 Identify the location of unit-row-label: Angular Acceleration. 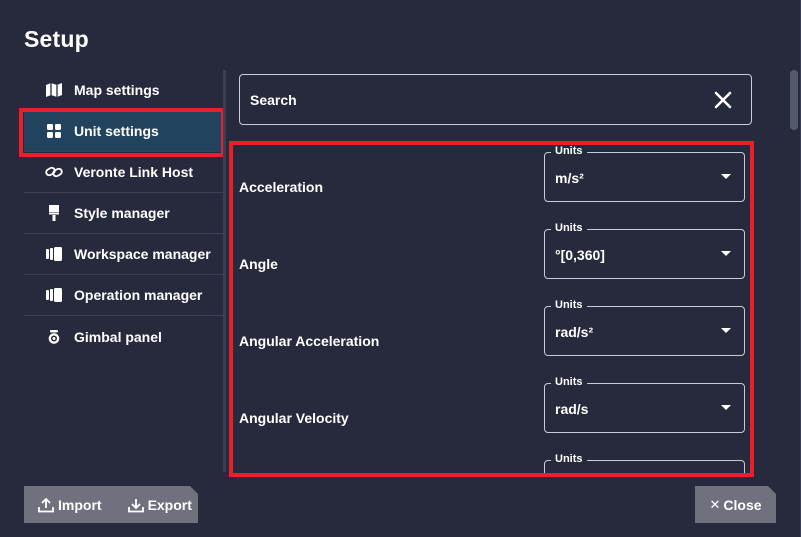
(309, 341).